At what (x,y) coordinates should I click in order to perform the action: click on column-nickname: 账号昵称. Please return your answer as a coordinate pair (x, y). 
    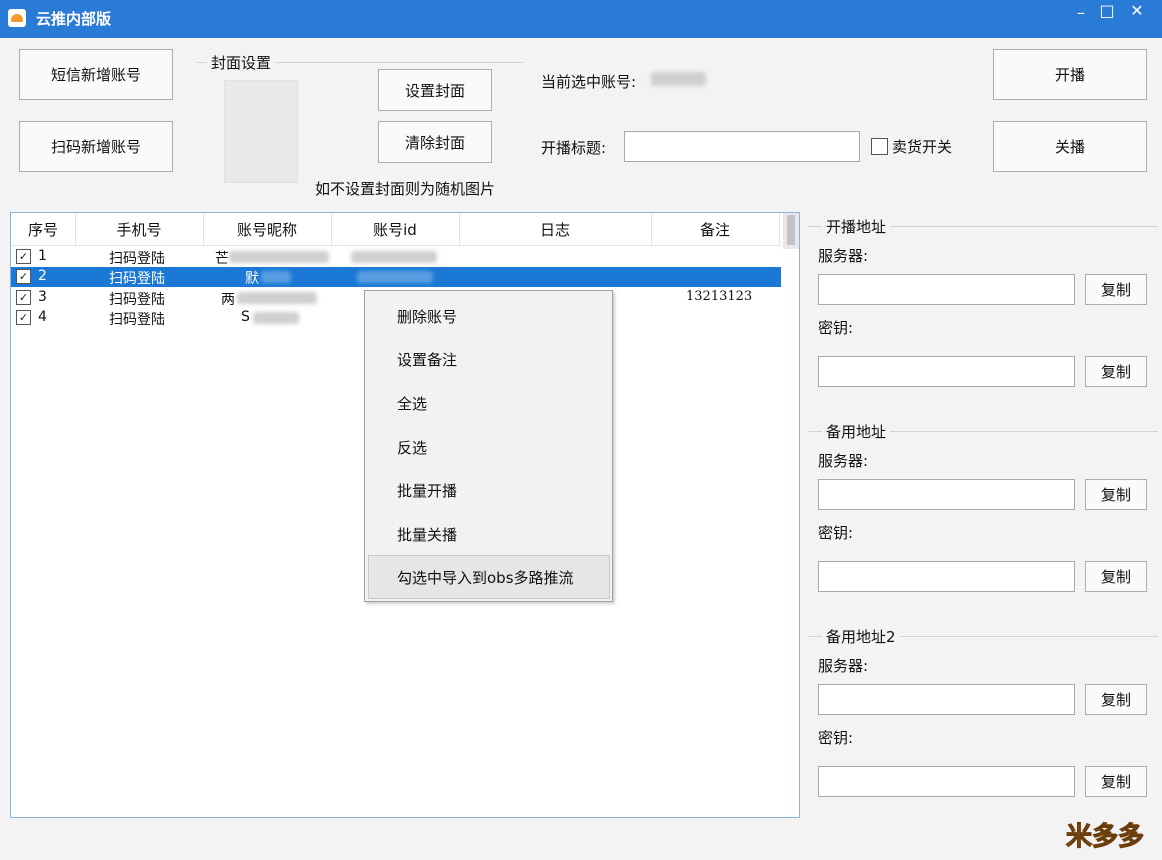
    Looking at the image, I should click on (267, 229).